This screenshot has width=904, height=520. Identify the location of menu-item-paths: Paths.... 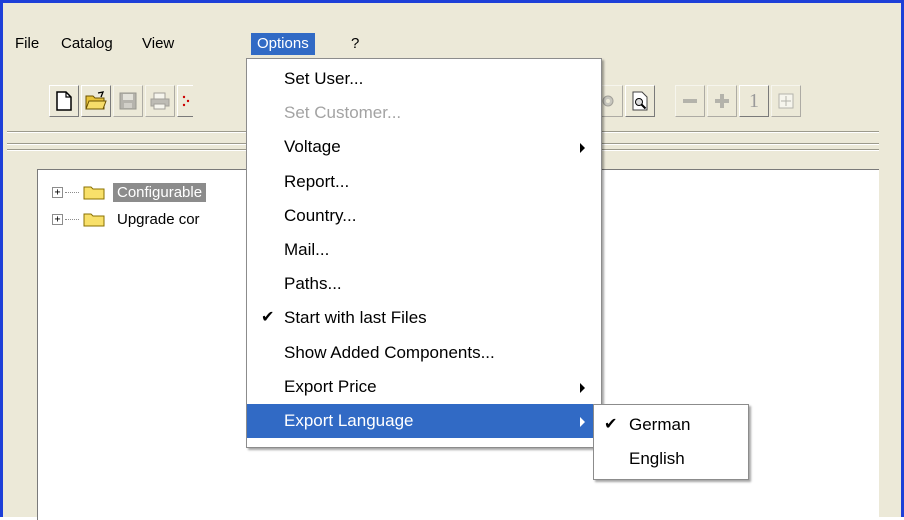
(424, 284).